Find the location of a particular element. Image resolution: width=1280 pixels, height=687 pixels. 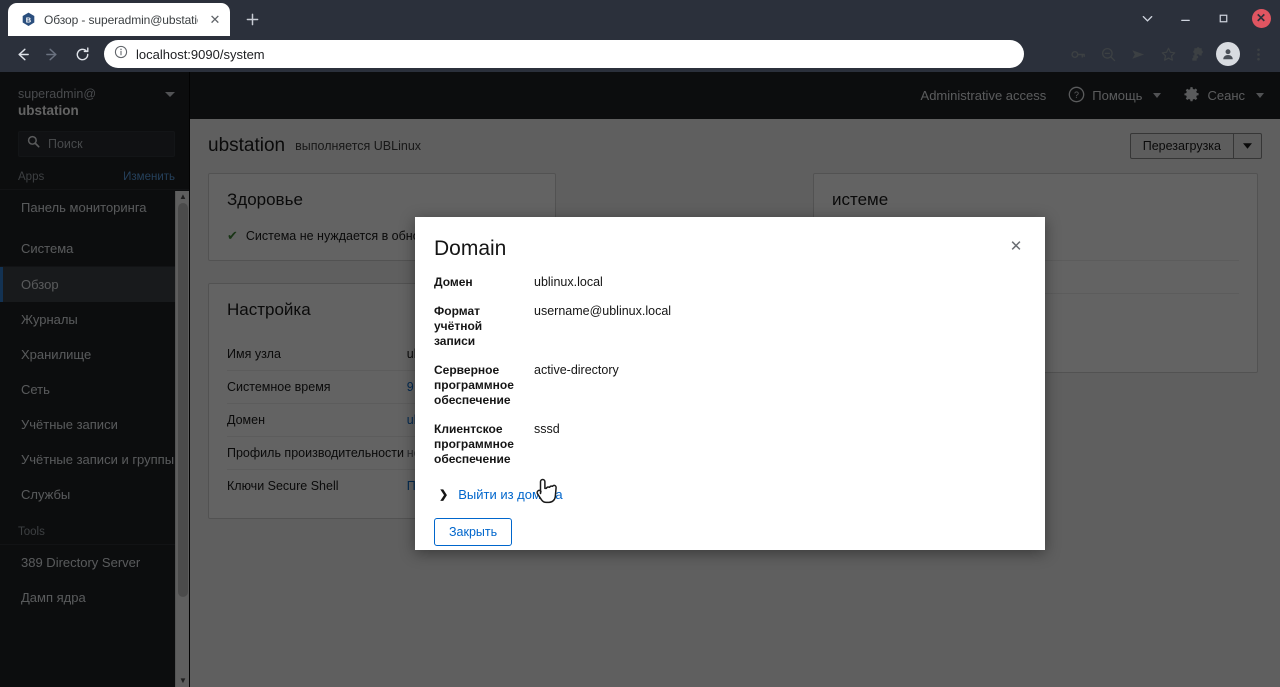

toolbar-actions is located at coordinates (1168, 54).